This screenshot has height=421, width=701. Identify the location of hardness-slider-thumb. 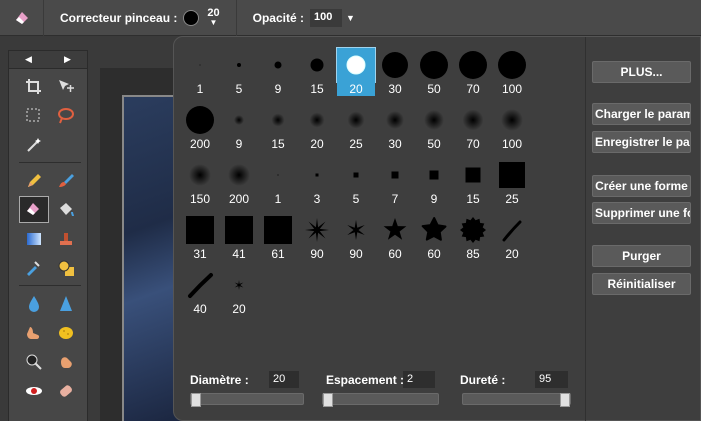
(565, 400).